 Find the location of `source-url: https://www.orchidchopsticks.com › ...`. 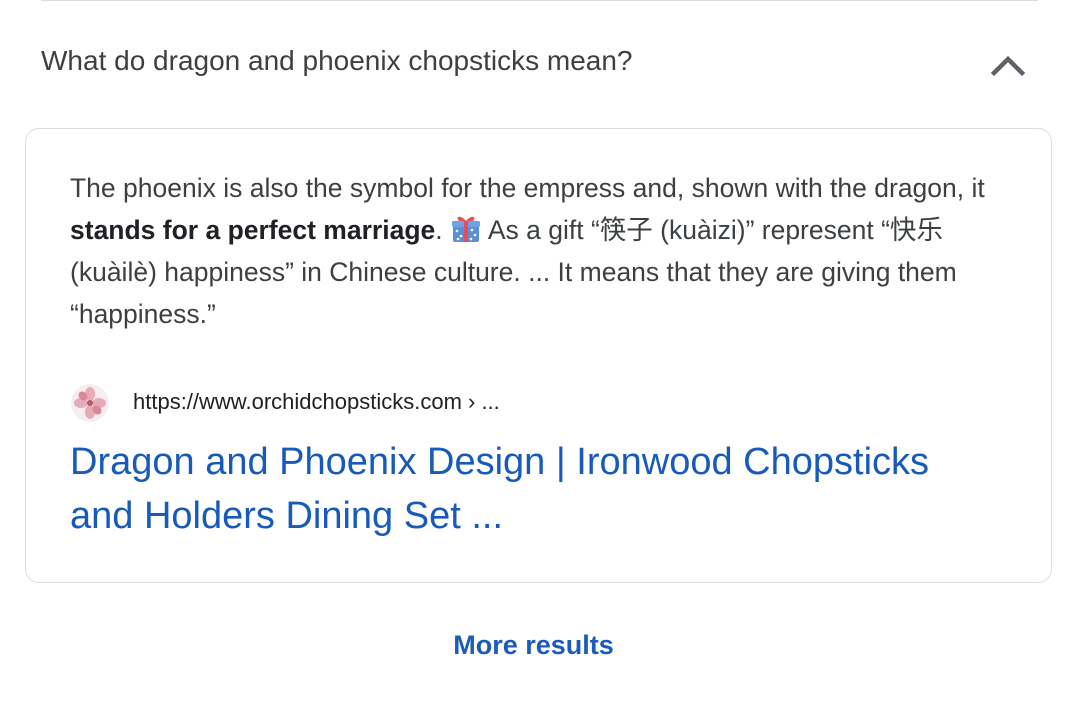

source-url: https://www.orchidchopsticks.com › ... is located at coordinates (316, 402).